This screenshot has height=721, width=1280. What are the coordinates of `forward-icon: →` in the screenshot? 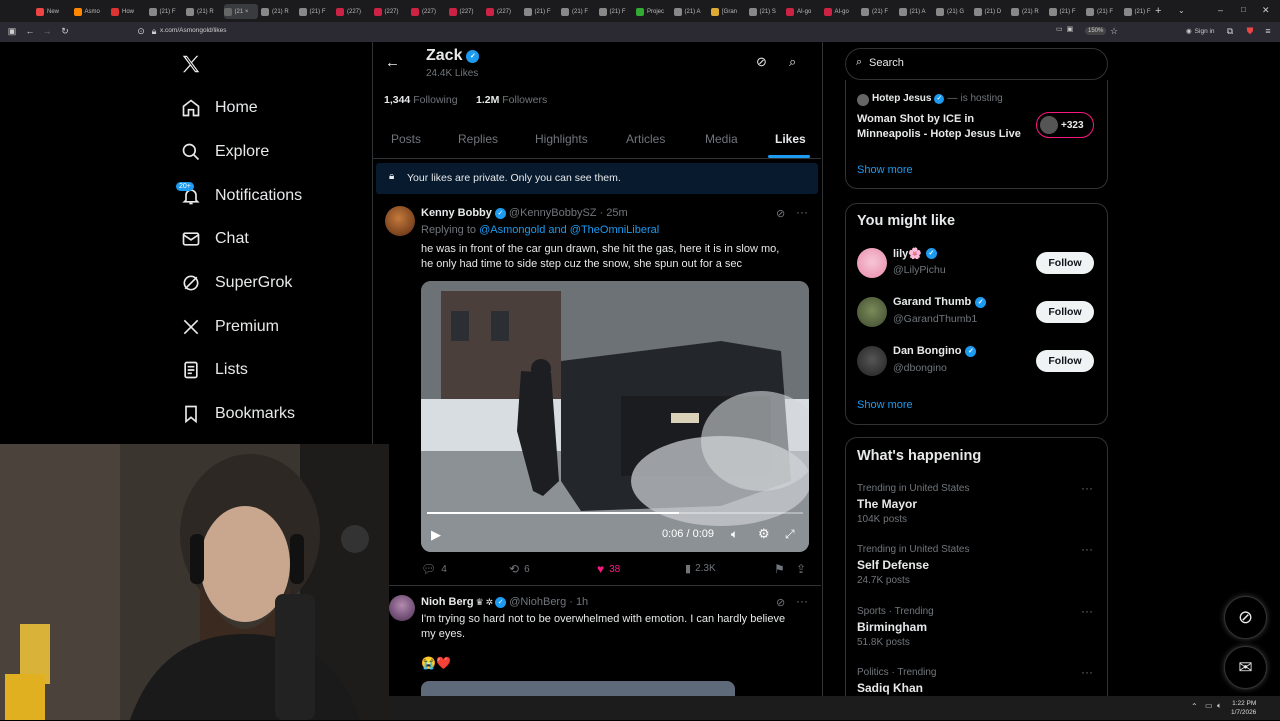 It's located at (47, 31).